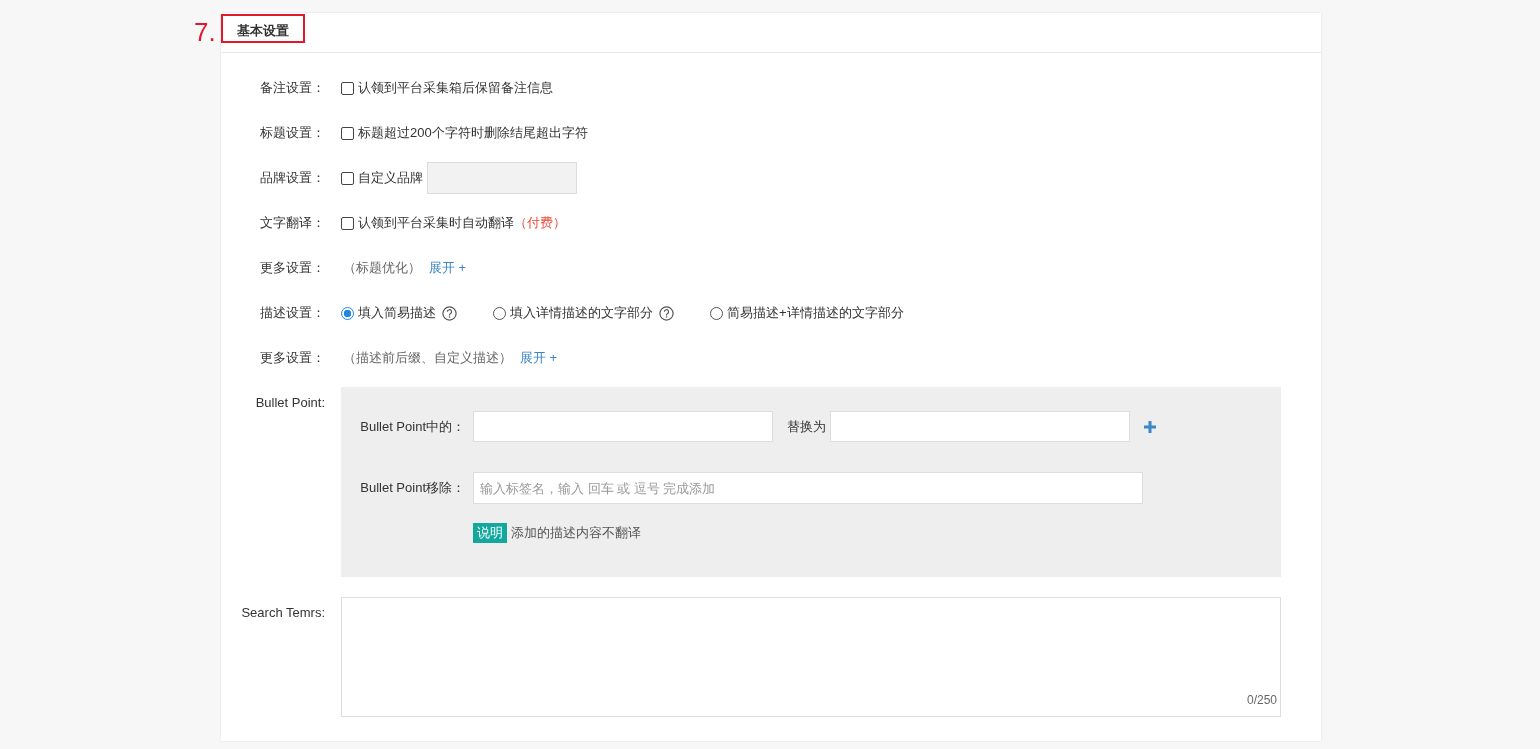 Image resolution: width=1540 pixels, height=749 pixels. What do you see at coordinates (473, 133) in the screenshot?
I see `checkbox-label: 标题超过200个字符时删除结尾超出字符` at bounding box center [473, 133].